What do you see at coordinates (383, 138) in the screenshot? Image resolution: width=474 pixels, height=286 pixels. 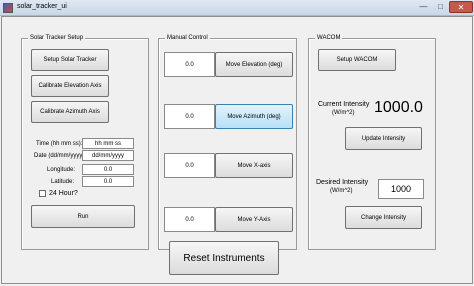 I see `update-intensity-button: Update Intensity` at bounding box center [383, 138].